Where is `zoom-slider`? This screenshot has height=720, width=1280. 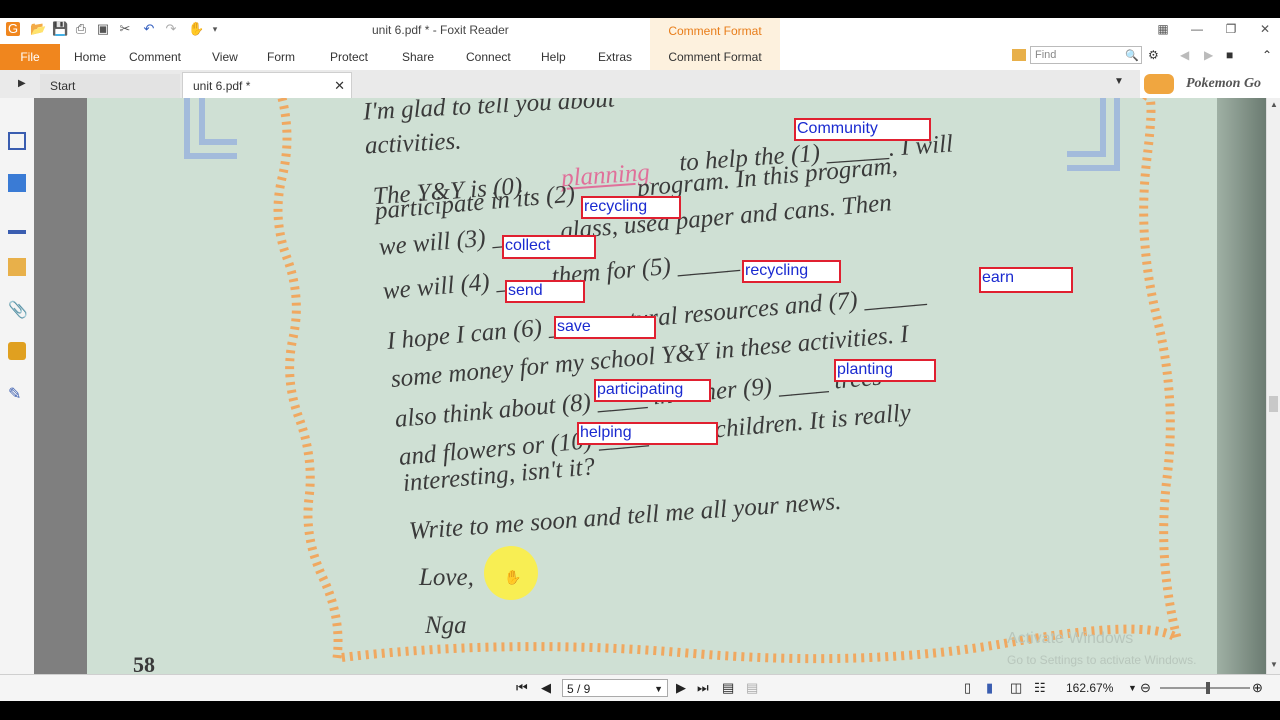 zoom-slider is located at coordinates (1205, 688).